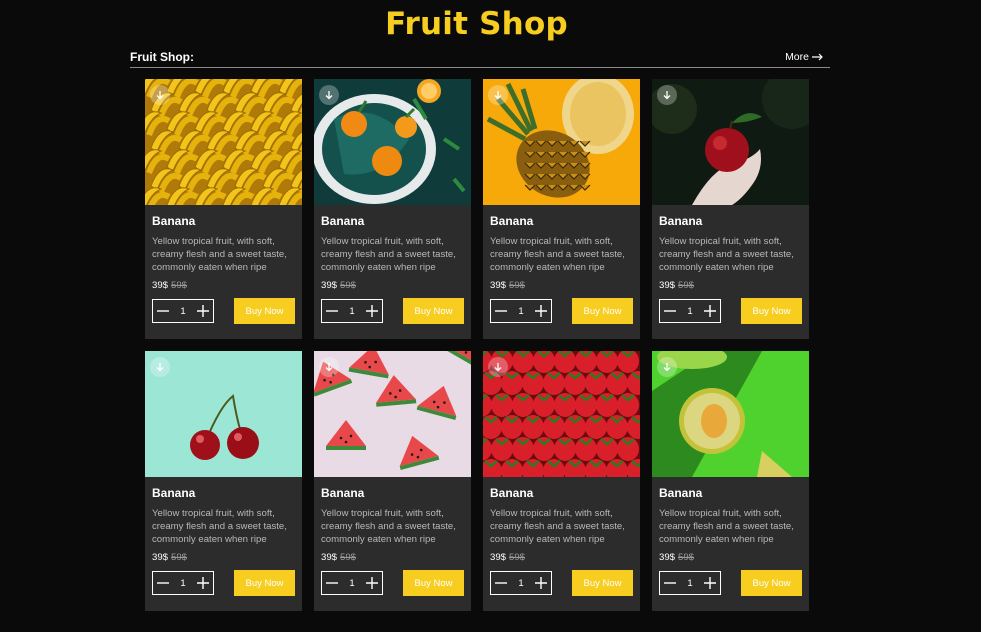  What do you see at coordinates (818, 57) in the screenshot?
I see `arrow-right-icon` at bounding box center [818, 57].